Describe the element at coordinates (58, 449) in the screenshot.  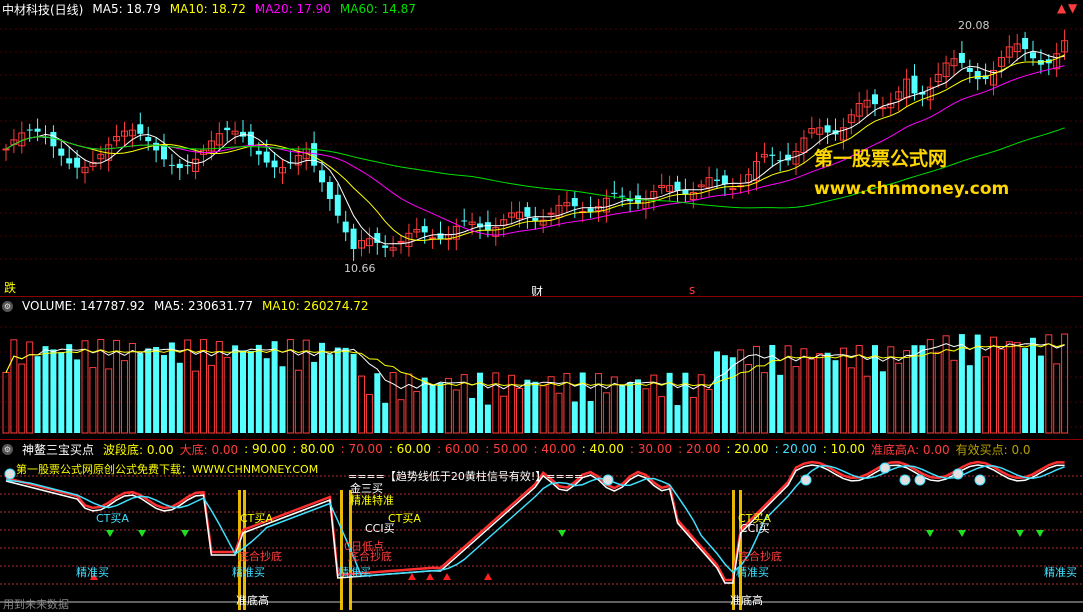
I see `indicator-name: 神鳌三宝买点` at that location.